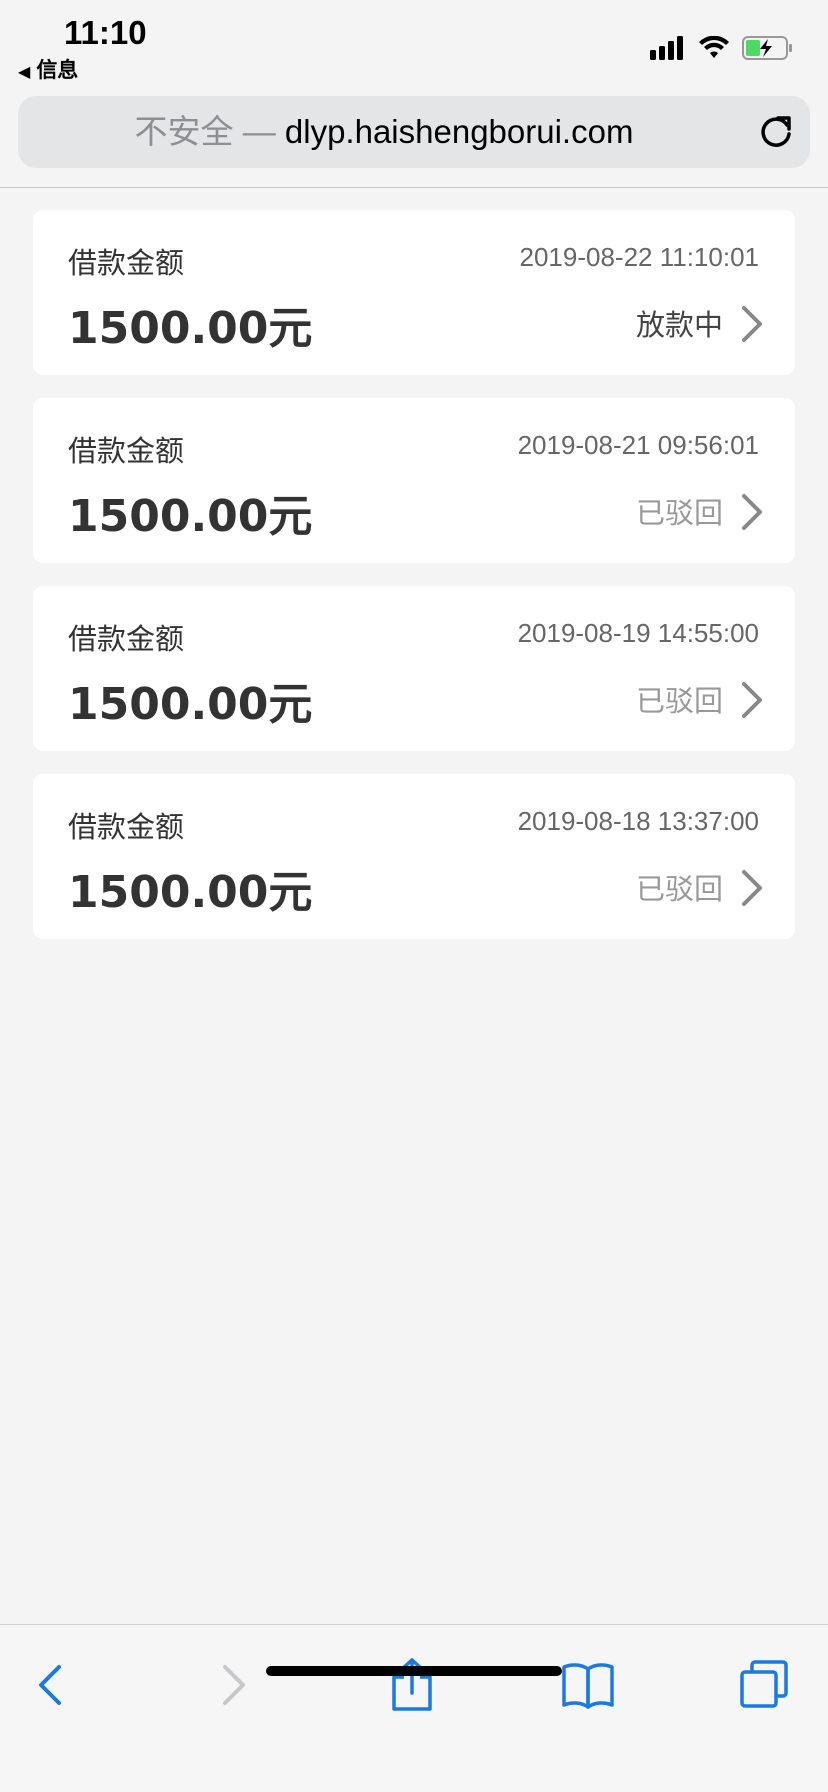  I want to click on forward-icon, so click(234, 1685).